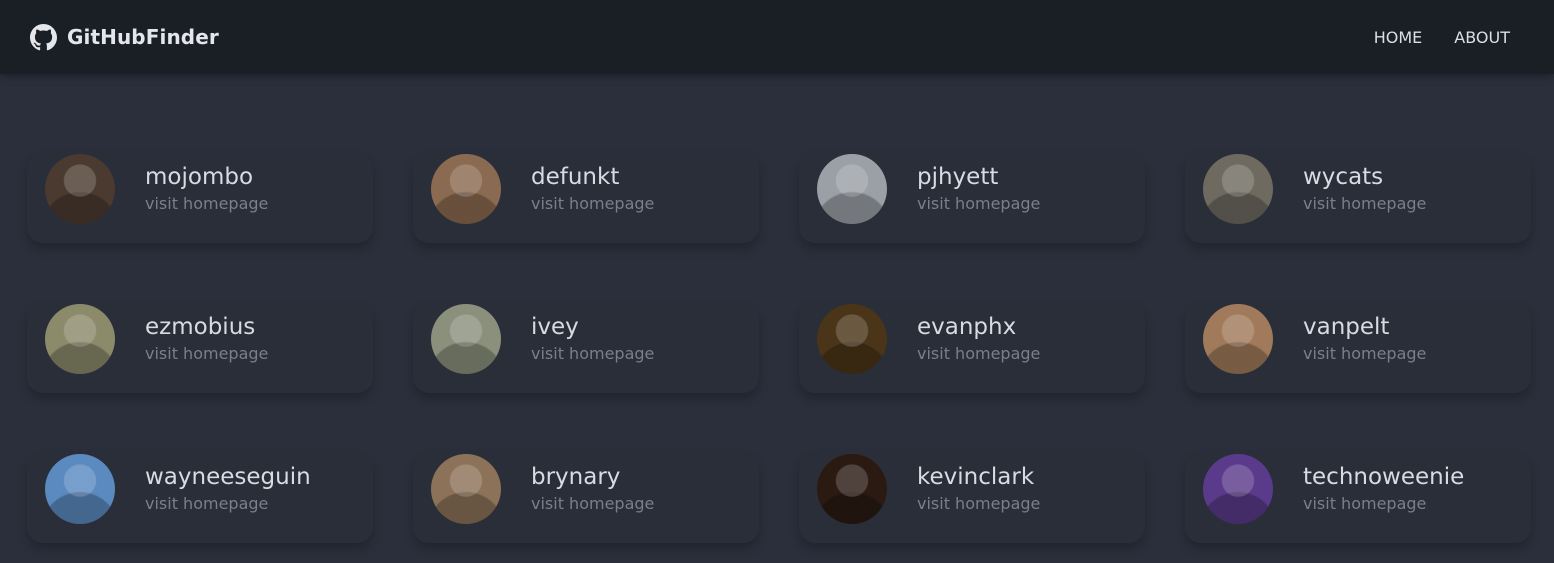  Describe the element at coordinates (1398, 37) in the screenshot. I see `nav-link-home: HOME` at that location.